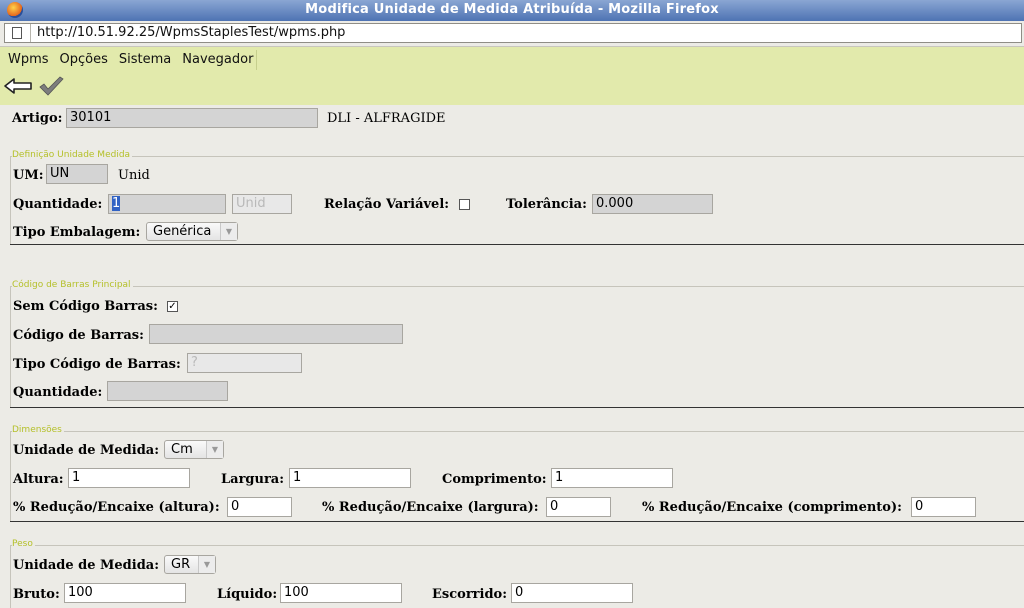  I want to click on menu: Wpms Opções Sistema Navegador, so click(129, 60).